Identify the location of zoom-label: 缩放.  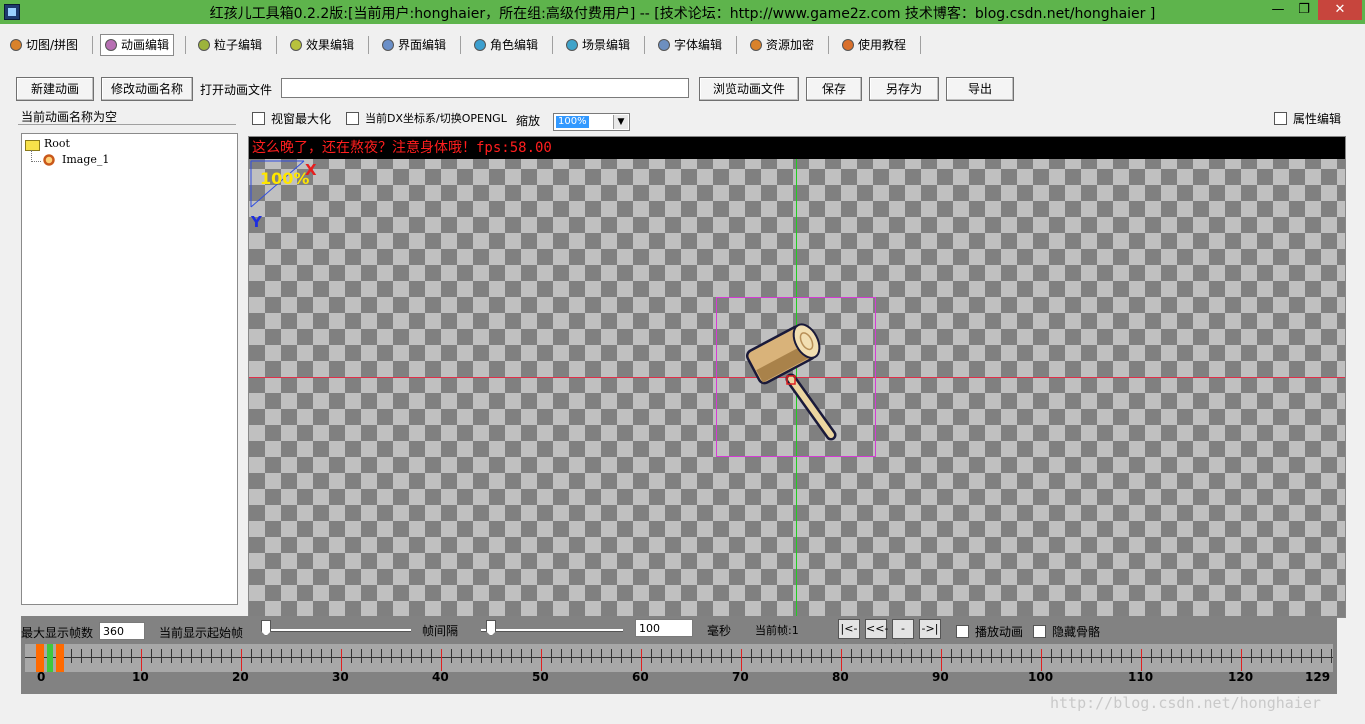
(528, 121).